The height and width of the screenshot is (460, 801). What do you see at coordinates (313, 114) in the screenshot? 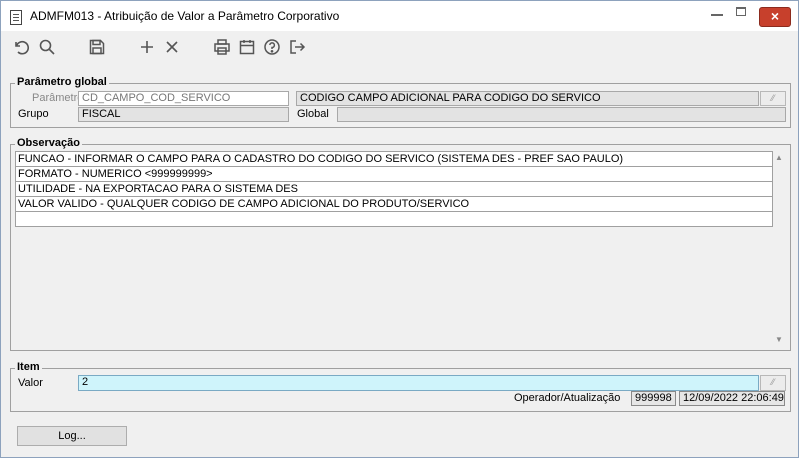
I see `global-label: Global` at bounding box center [313, 114].